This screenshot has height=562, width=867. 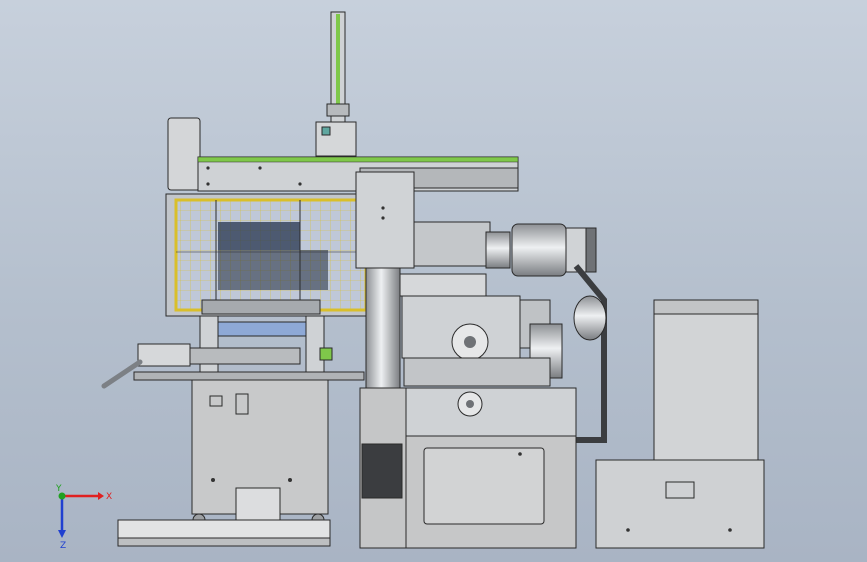 I want to click on coordinate-triad: X Y Z, so click(x=83, y=517).